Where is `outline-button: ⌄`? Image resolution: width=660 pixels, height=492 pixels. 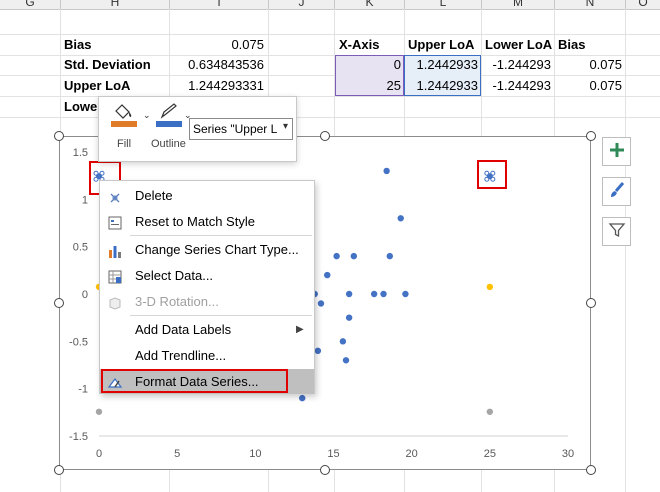
outline-button: ⌄ is located at coordinates (174, 122).